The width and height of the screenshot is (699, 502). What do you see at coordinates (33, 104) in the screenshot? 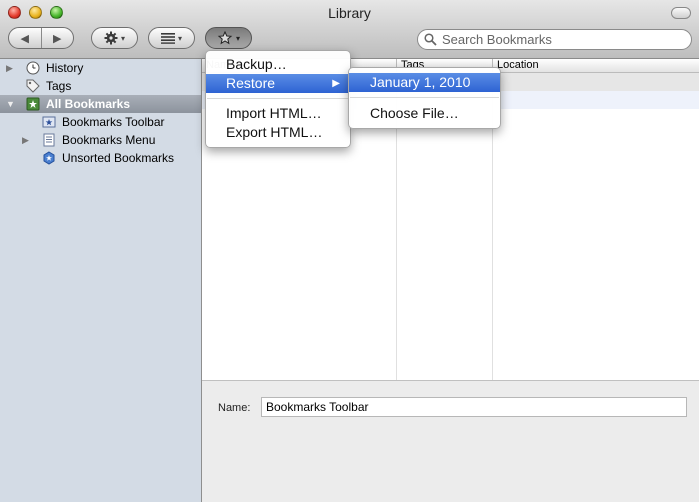
I see `bookmarks-icon` at bounding box center [33, 104].